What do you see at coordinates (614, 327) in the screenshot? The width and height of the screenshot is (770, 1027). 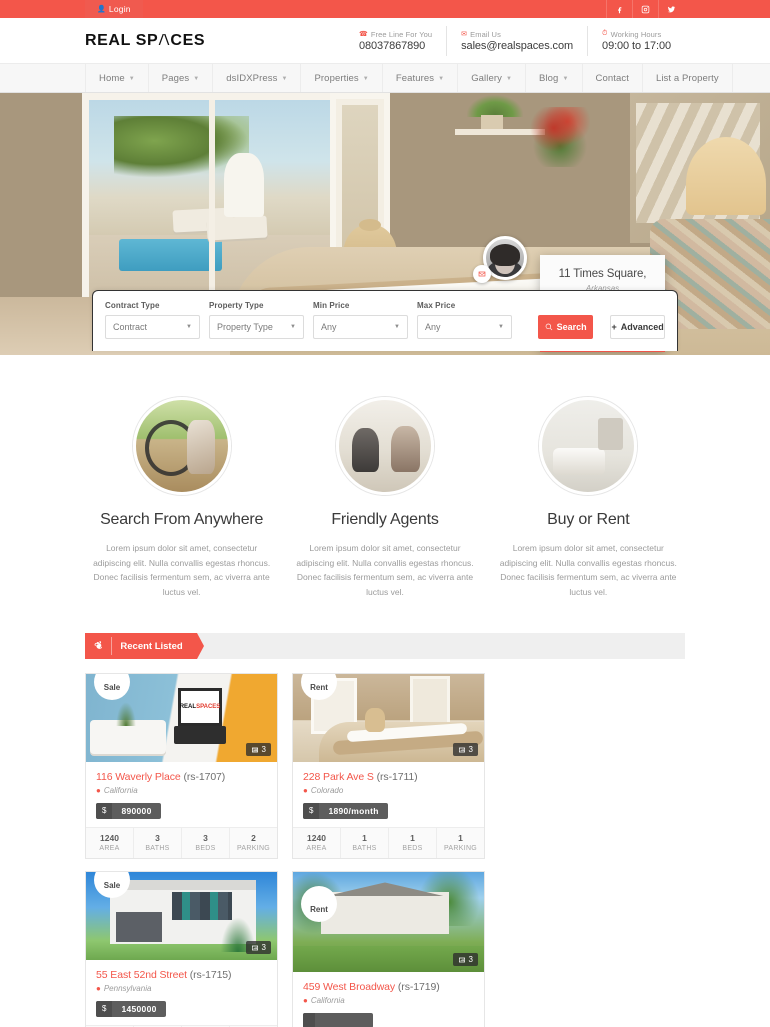 I see `plus-icon: +` at bounding box center [614, 327].